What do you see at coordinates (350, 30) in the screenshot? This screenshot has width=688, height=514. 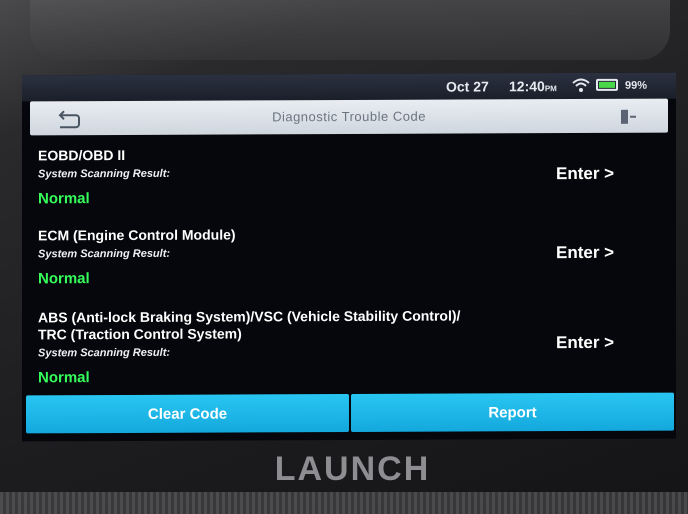 I see `device-top-edge` at bounding box center [350, 30].